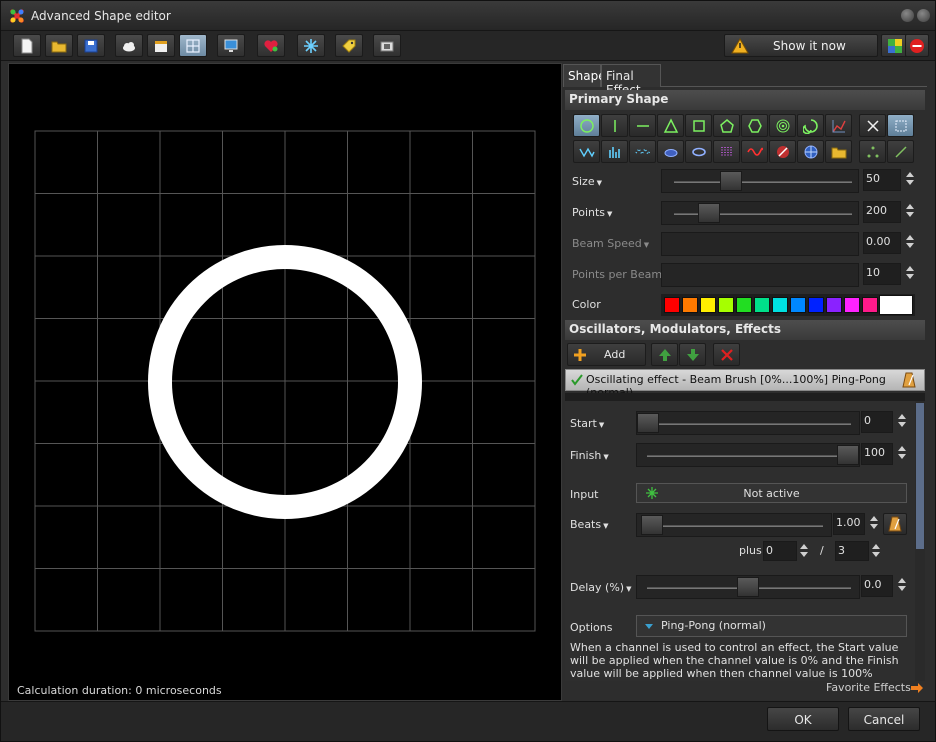 The width and height of the screenshot is (936, 742). I want to click on favorite-effects-button: Favorite Effects, so click(867, 688).